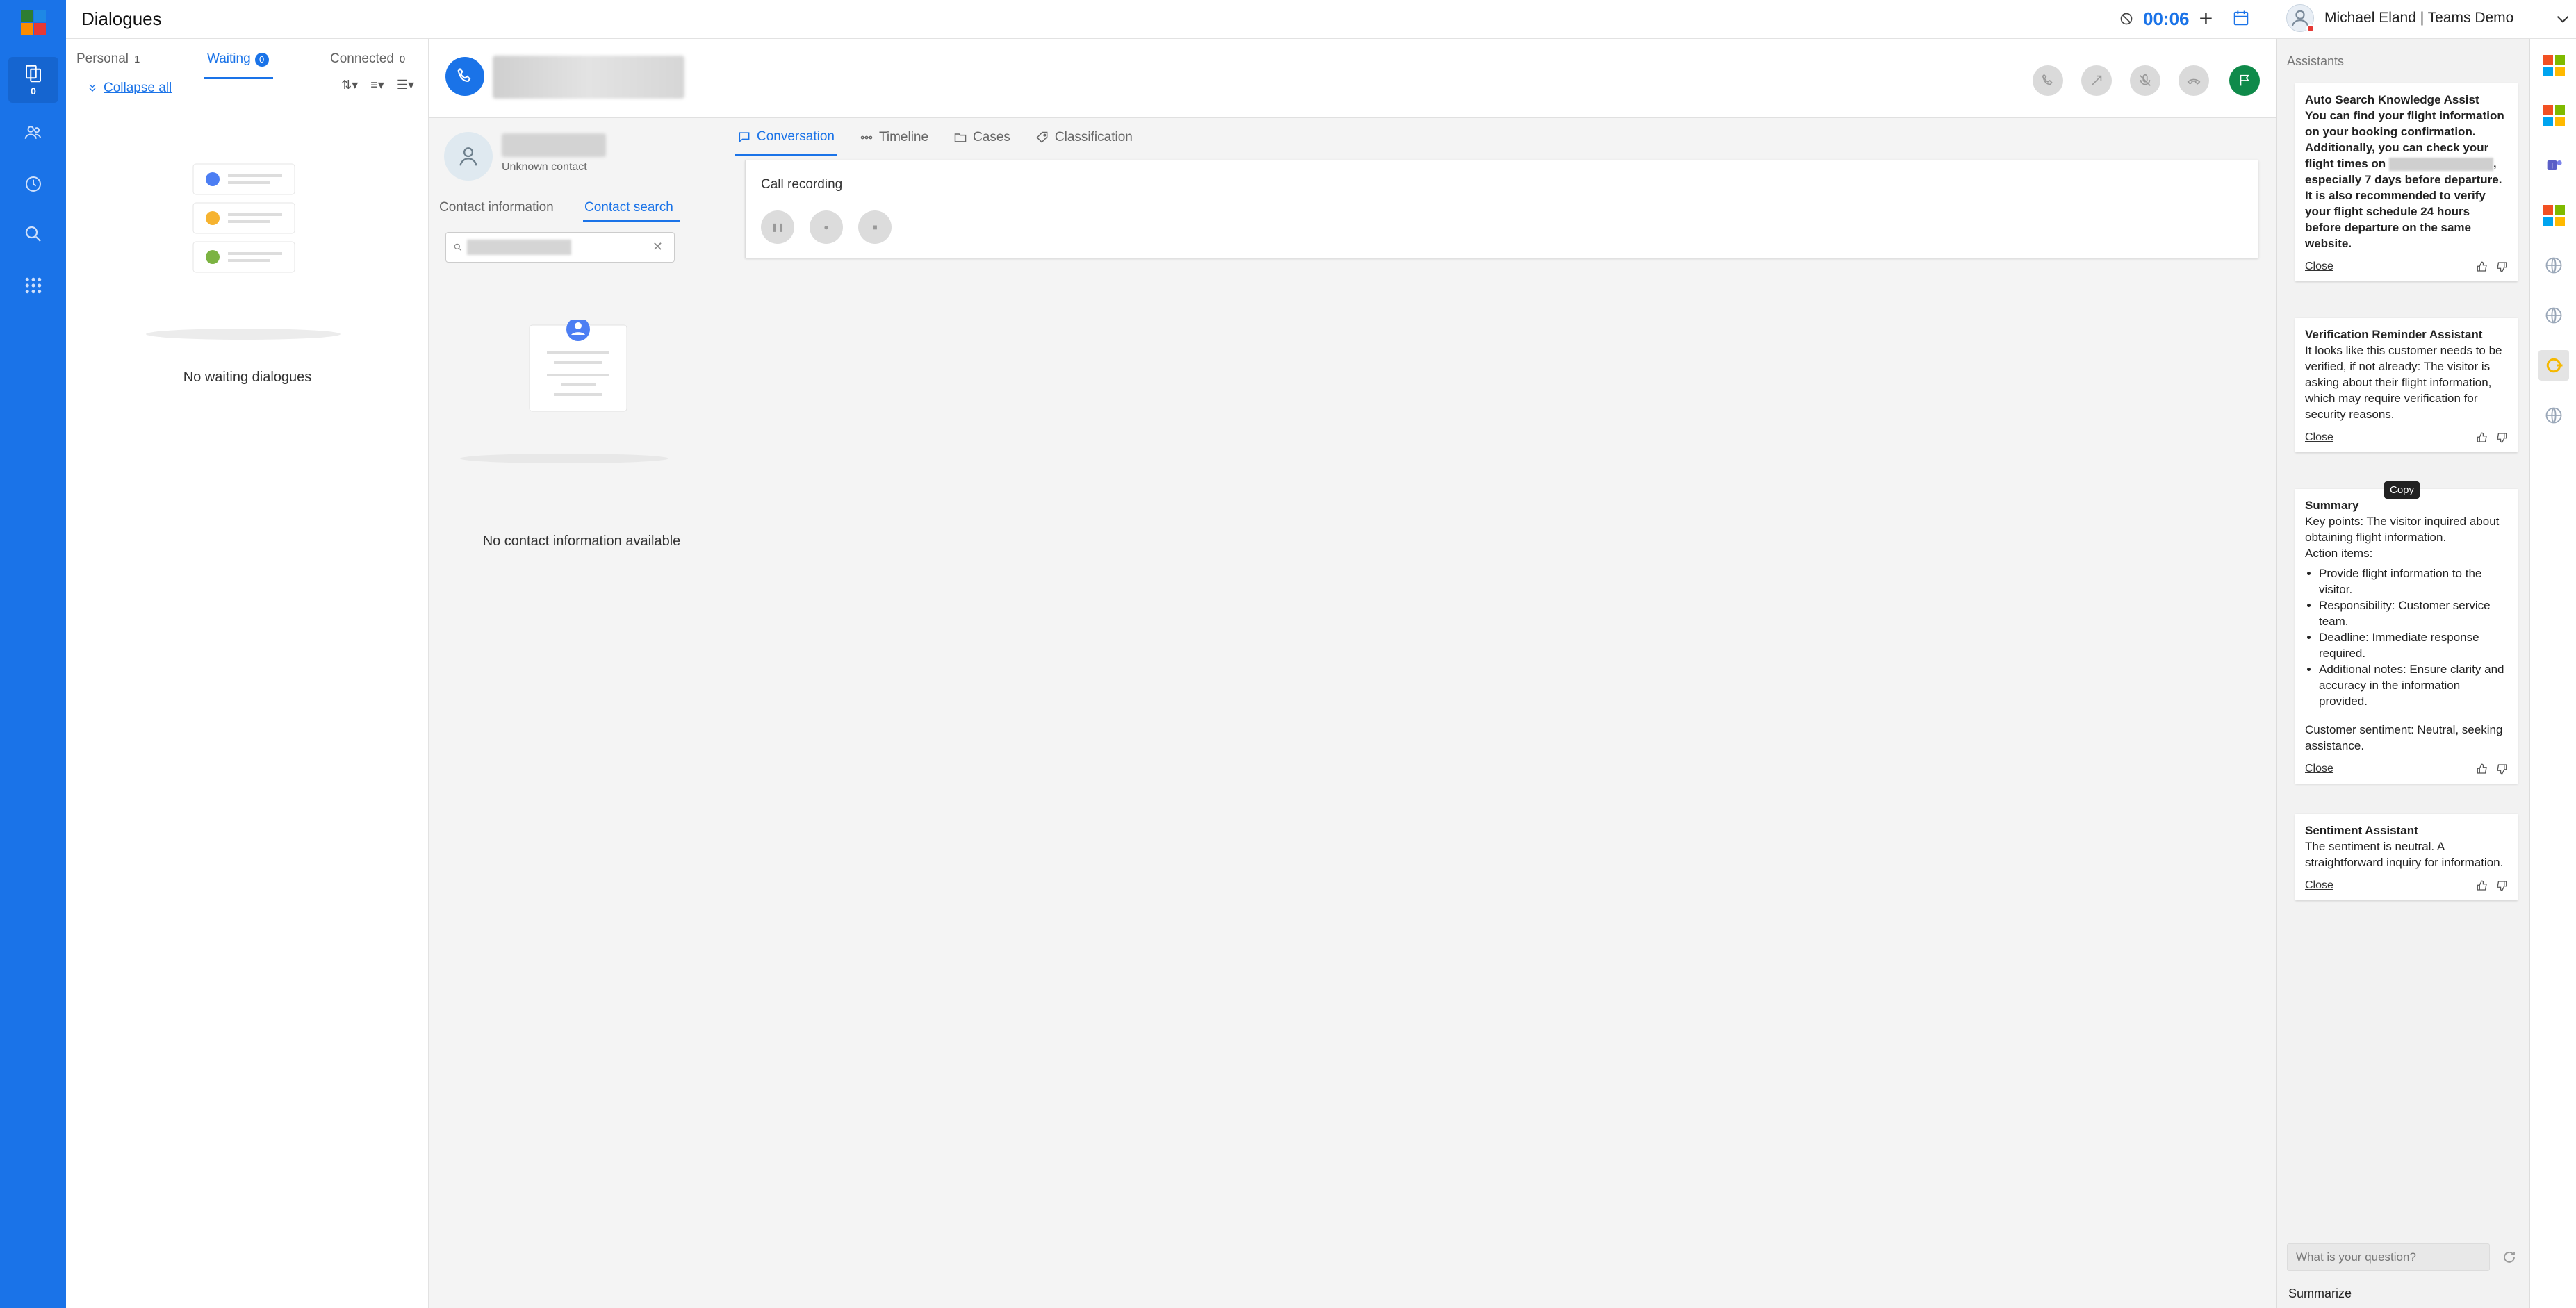 The height and width of the screenshot is (1308, 2576). Describe the element at coordinates (588, 77) in the screenshot. I see `caller-name-redacted` at that location.